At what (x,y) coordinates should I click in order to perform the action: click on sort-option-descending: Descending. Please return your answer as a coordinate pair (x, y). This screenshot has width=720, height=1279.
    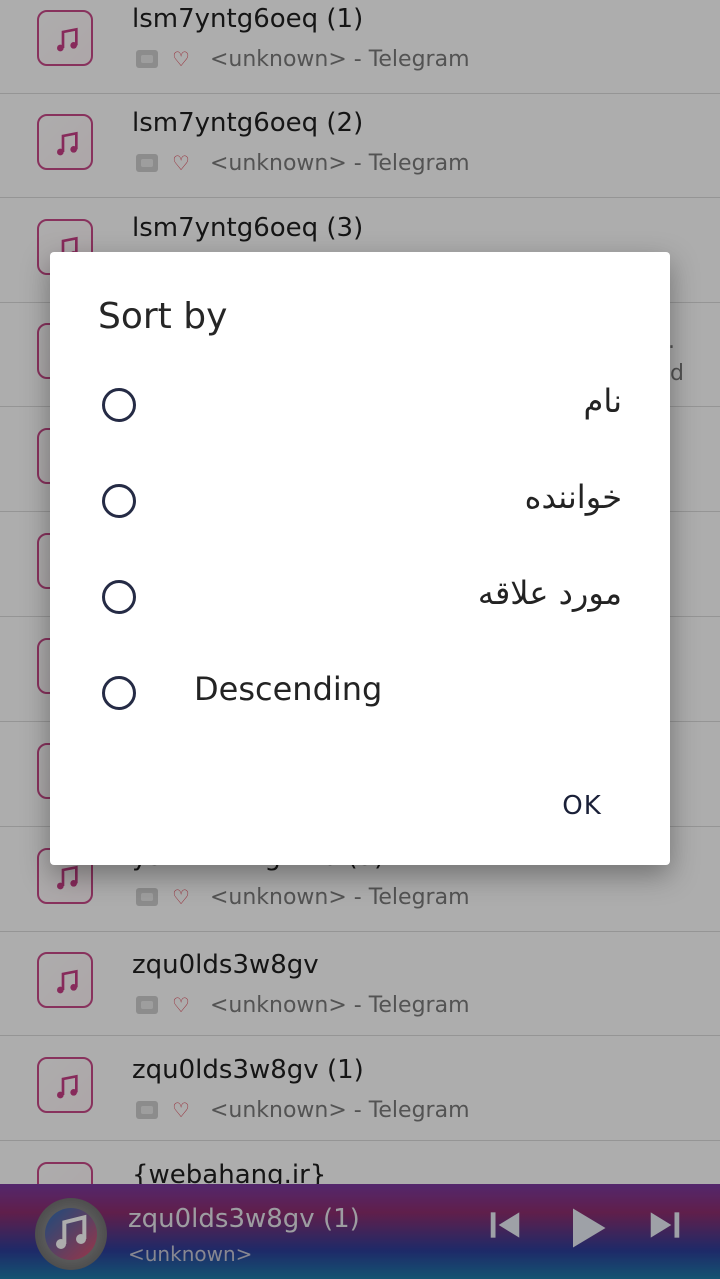
    Looking at the image, I should click on (360, 694).